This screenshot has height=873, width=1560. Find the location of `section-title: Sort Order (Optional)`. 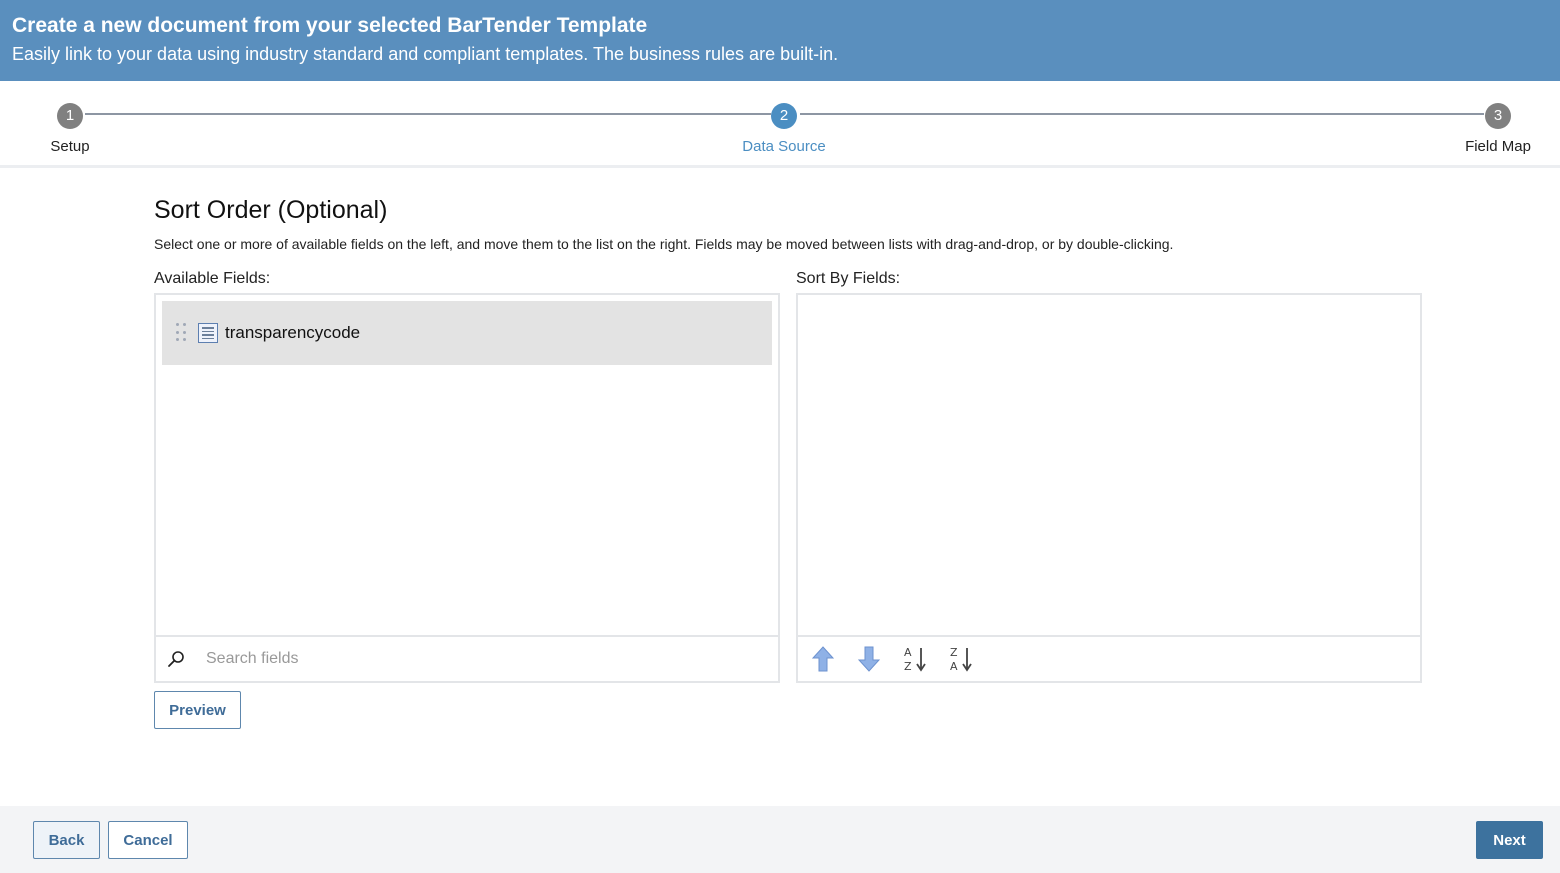

section-title: Sort Order (Optional) is located at coordinates (271, 210).